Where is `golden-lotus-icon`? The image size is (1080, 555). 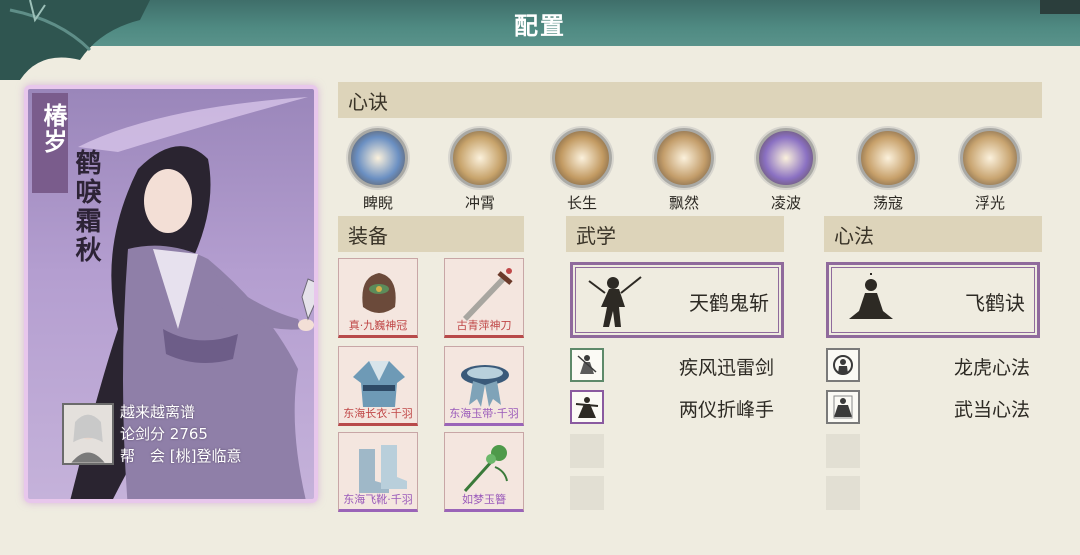
golden-lotus-icon is located at coordinates (582, 158).